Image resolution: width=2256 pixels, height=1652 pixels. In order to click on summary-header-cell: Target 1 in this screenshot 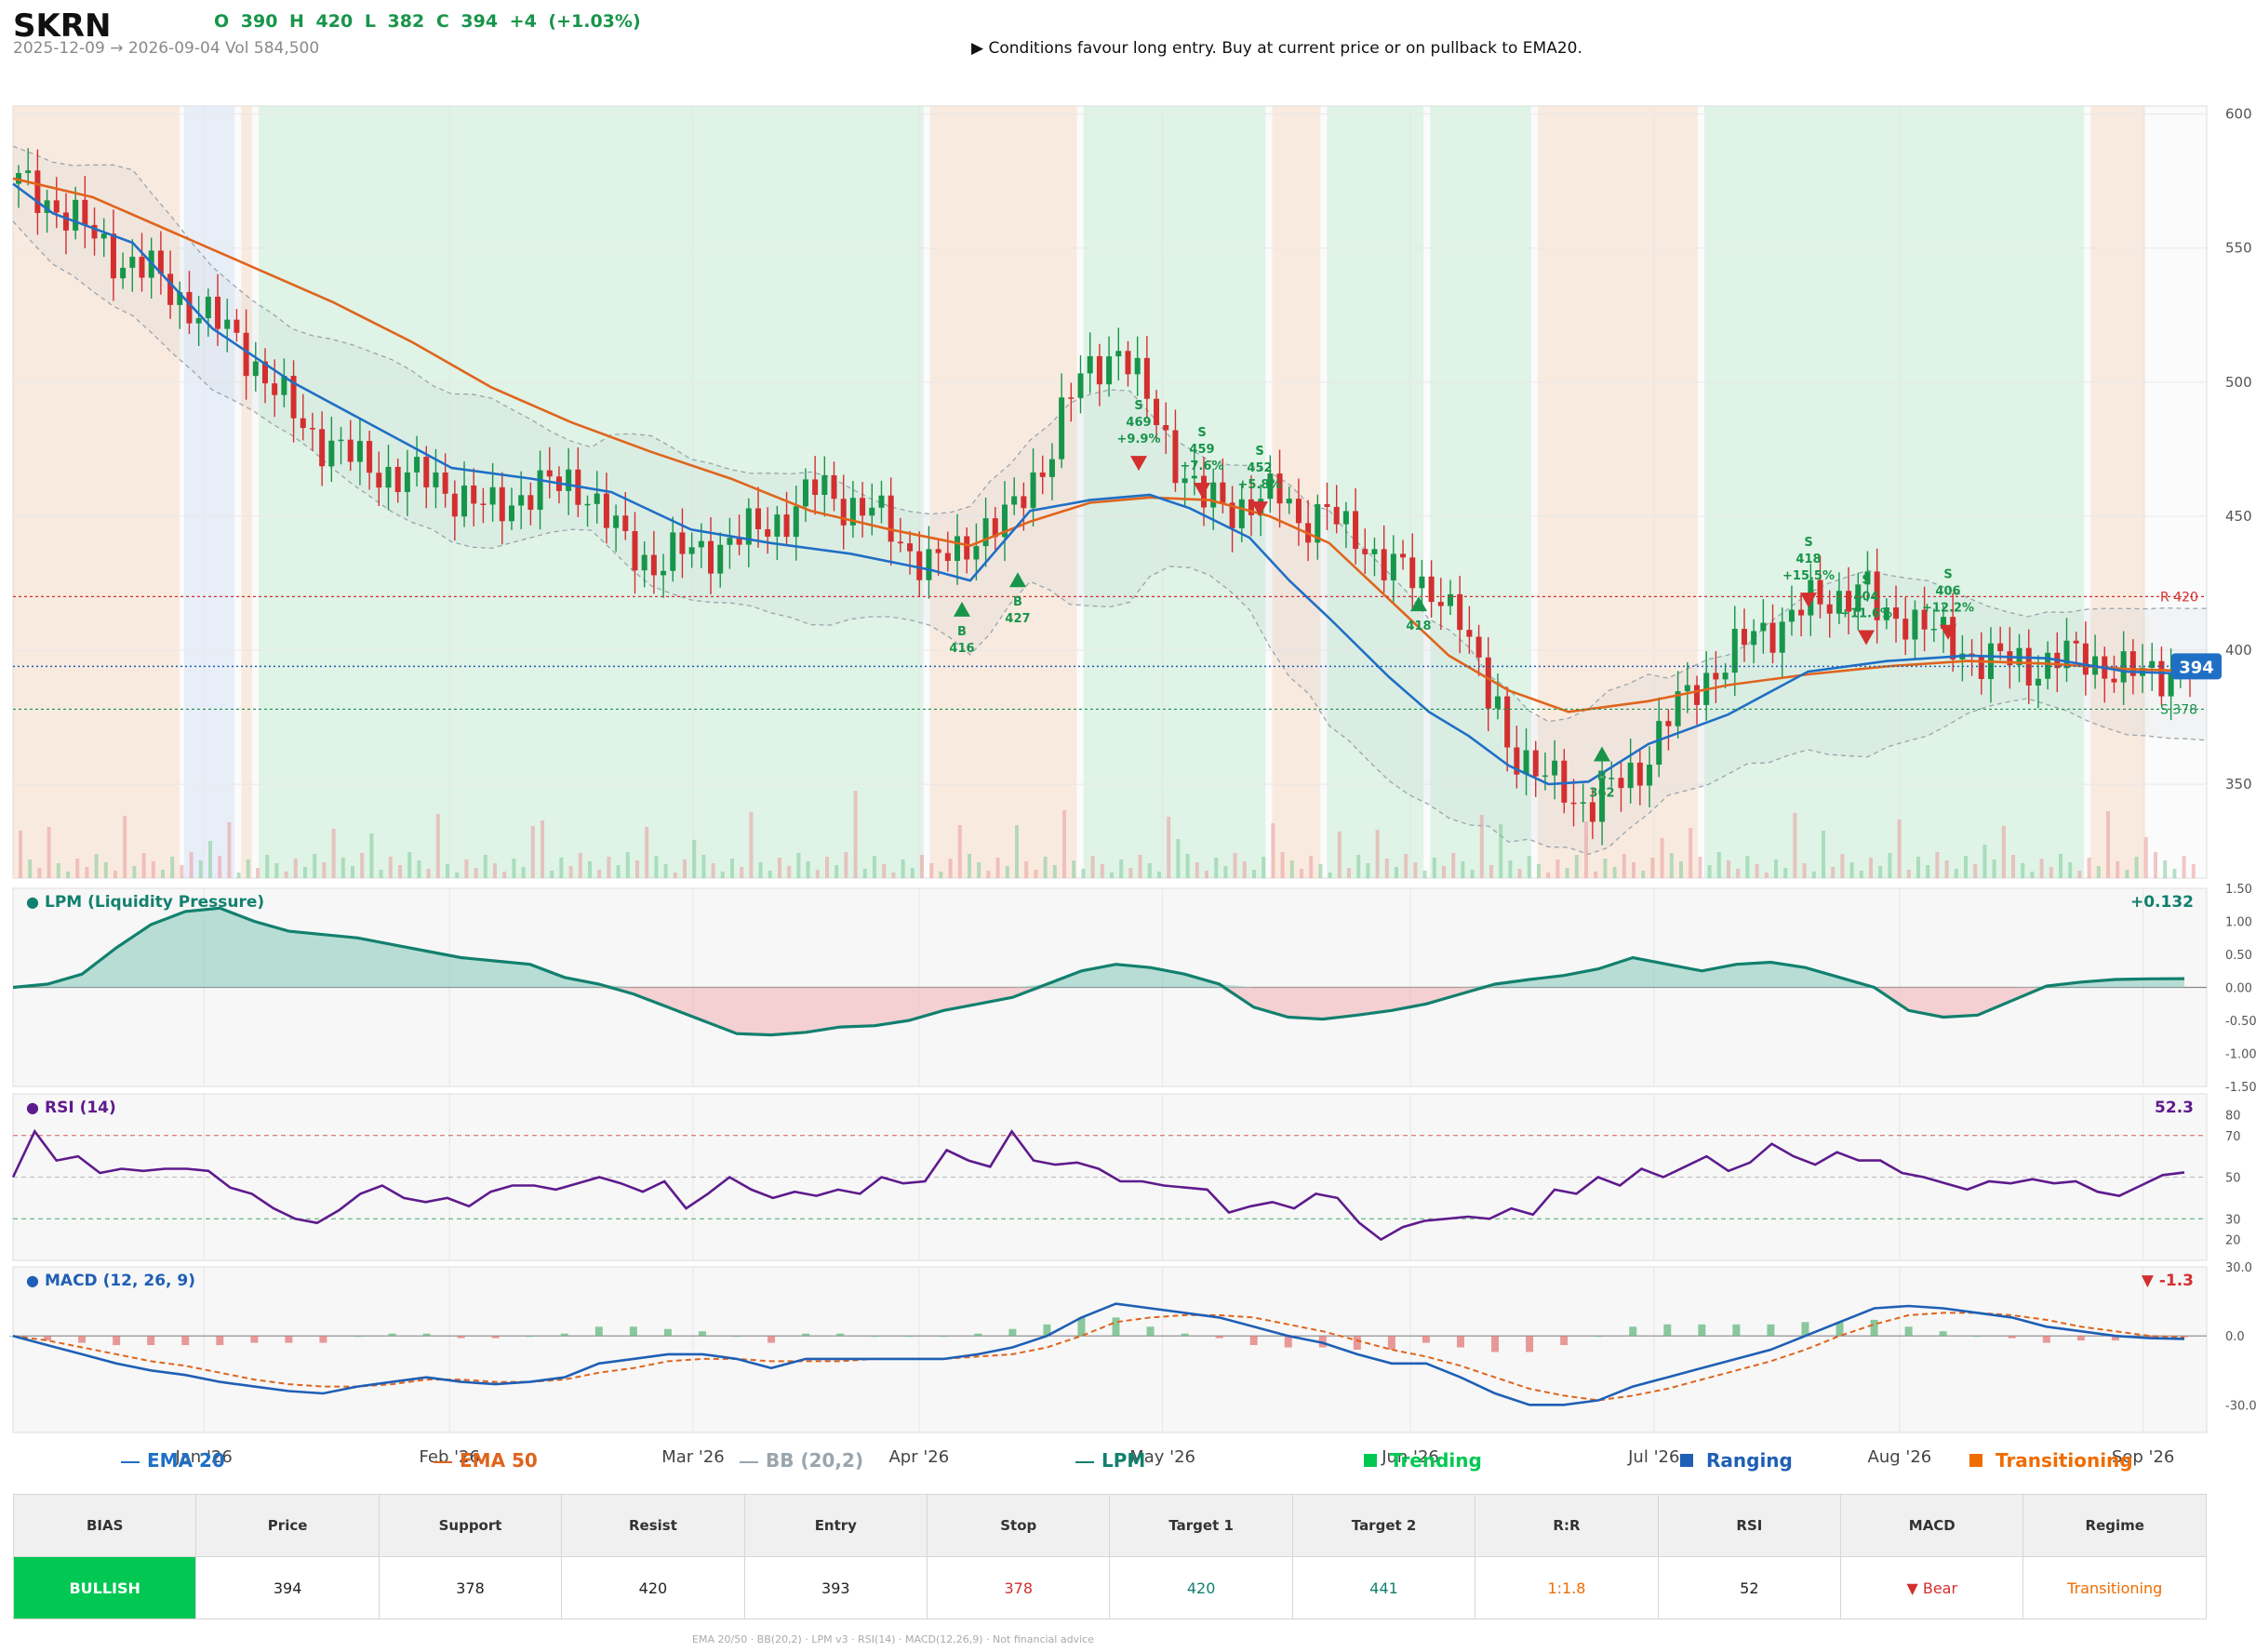, I will do `click(1201, 1525)`.